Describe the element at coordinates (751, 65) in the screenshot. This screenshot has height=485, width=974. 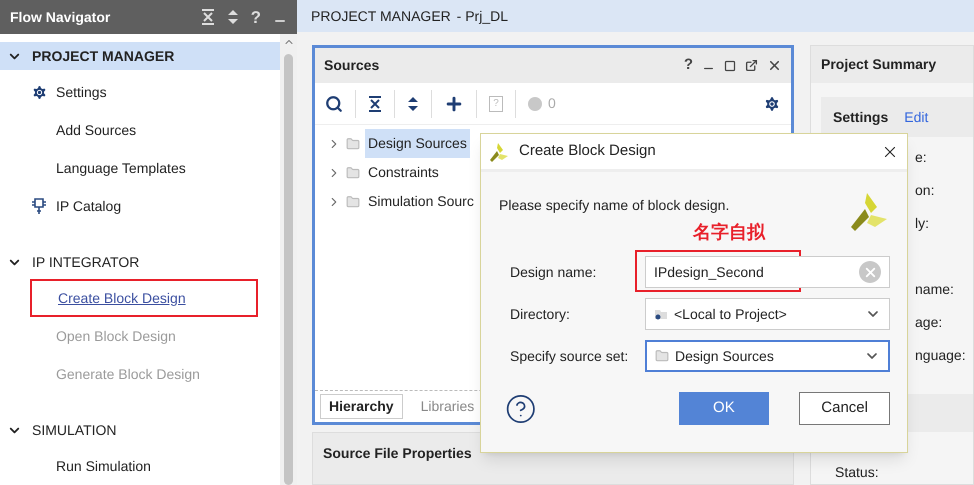
I see `float-icon` at that location.